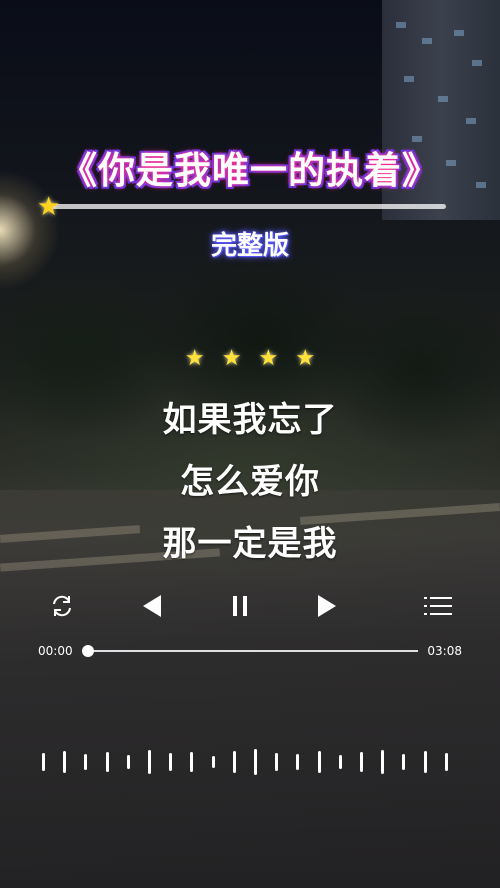 This screenshot has width=500, height=888. I want to click on repeat-button, so click(62, 606).